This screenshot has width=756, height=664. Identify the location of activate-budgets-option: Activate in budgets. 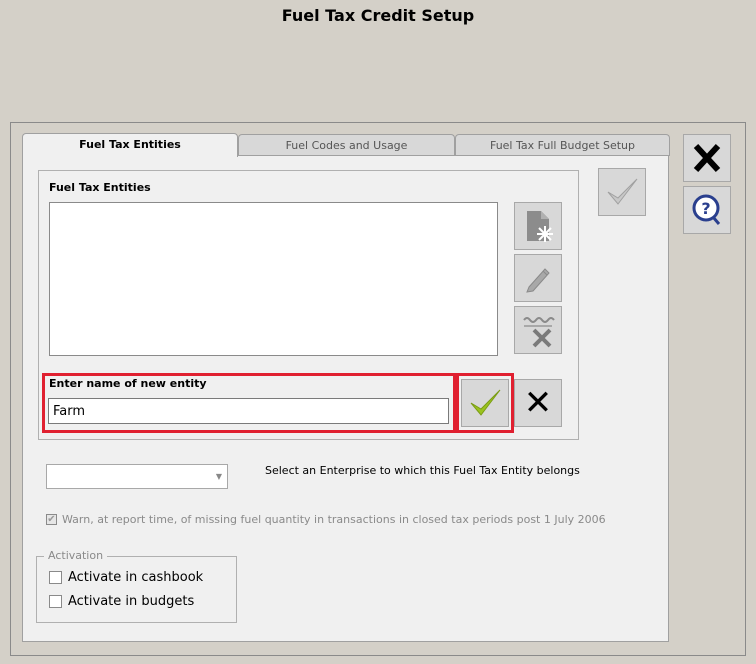
(121, 601).